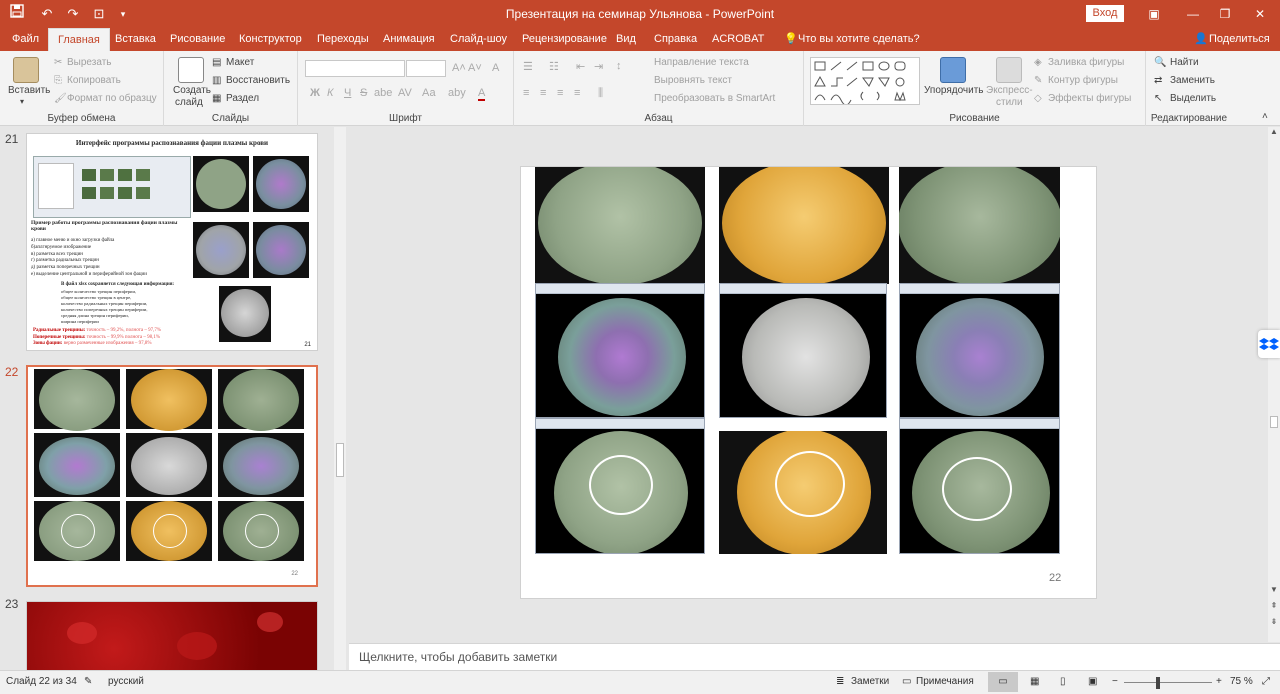 The image size is (1280, 694). What do you see at coordinates (79, 39) in the screenshot?
I see `tab-home: Главная` at bounding box center [79, 39].